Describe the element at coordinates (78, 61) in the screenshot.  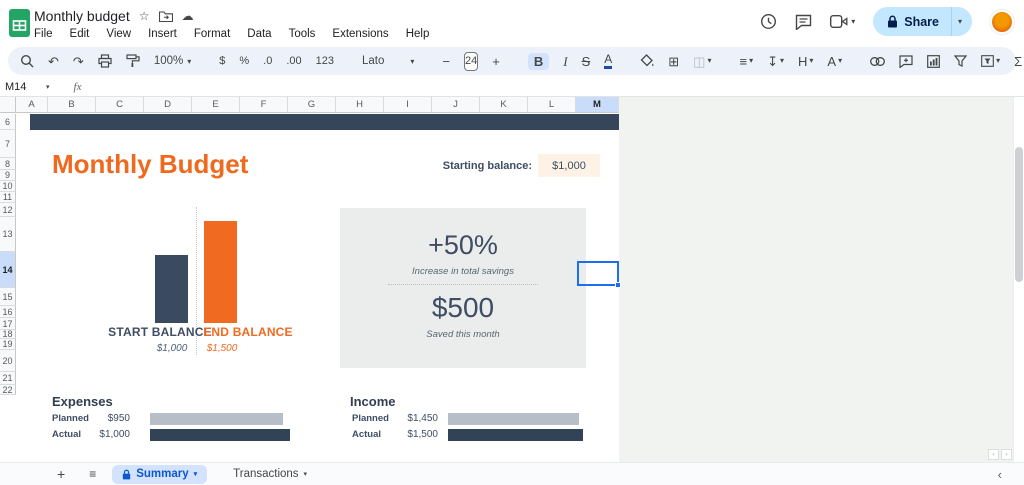
I see `redo-button: ↷` at that location.